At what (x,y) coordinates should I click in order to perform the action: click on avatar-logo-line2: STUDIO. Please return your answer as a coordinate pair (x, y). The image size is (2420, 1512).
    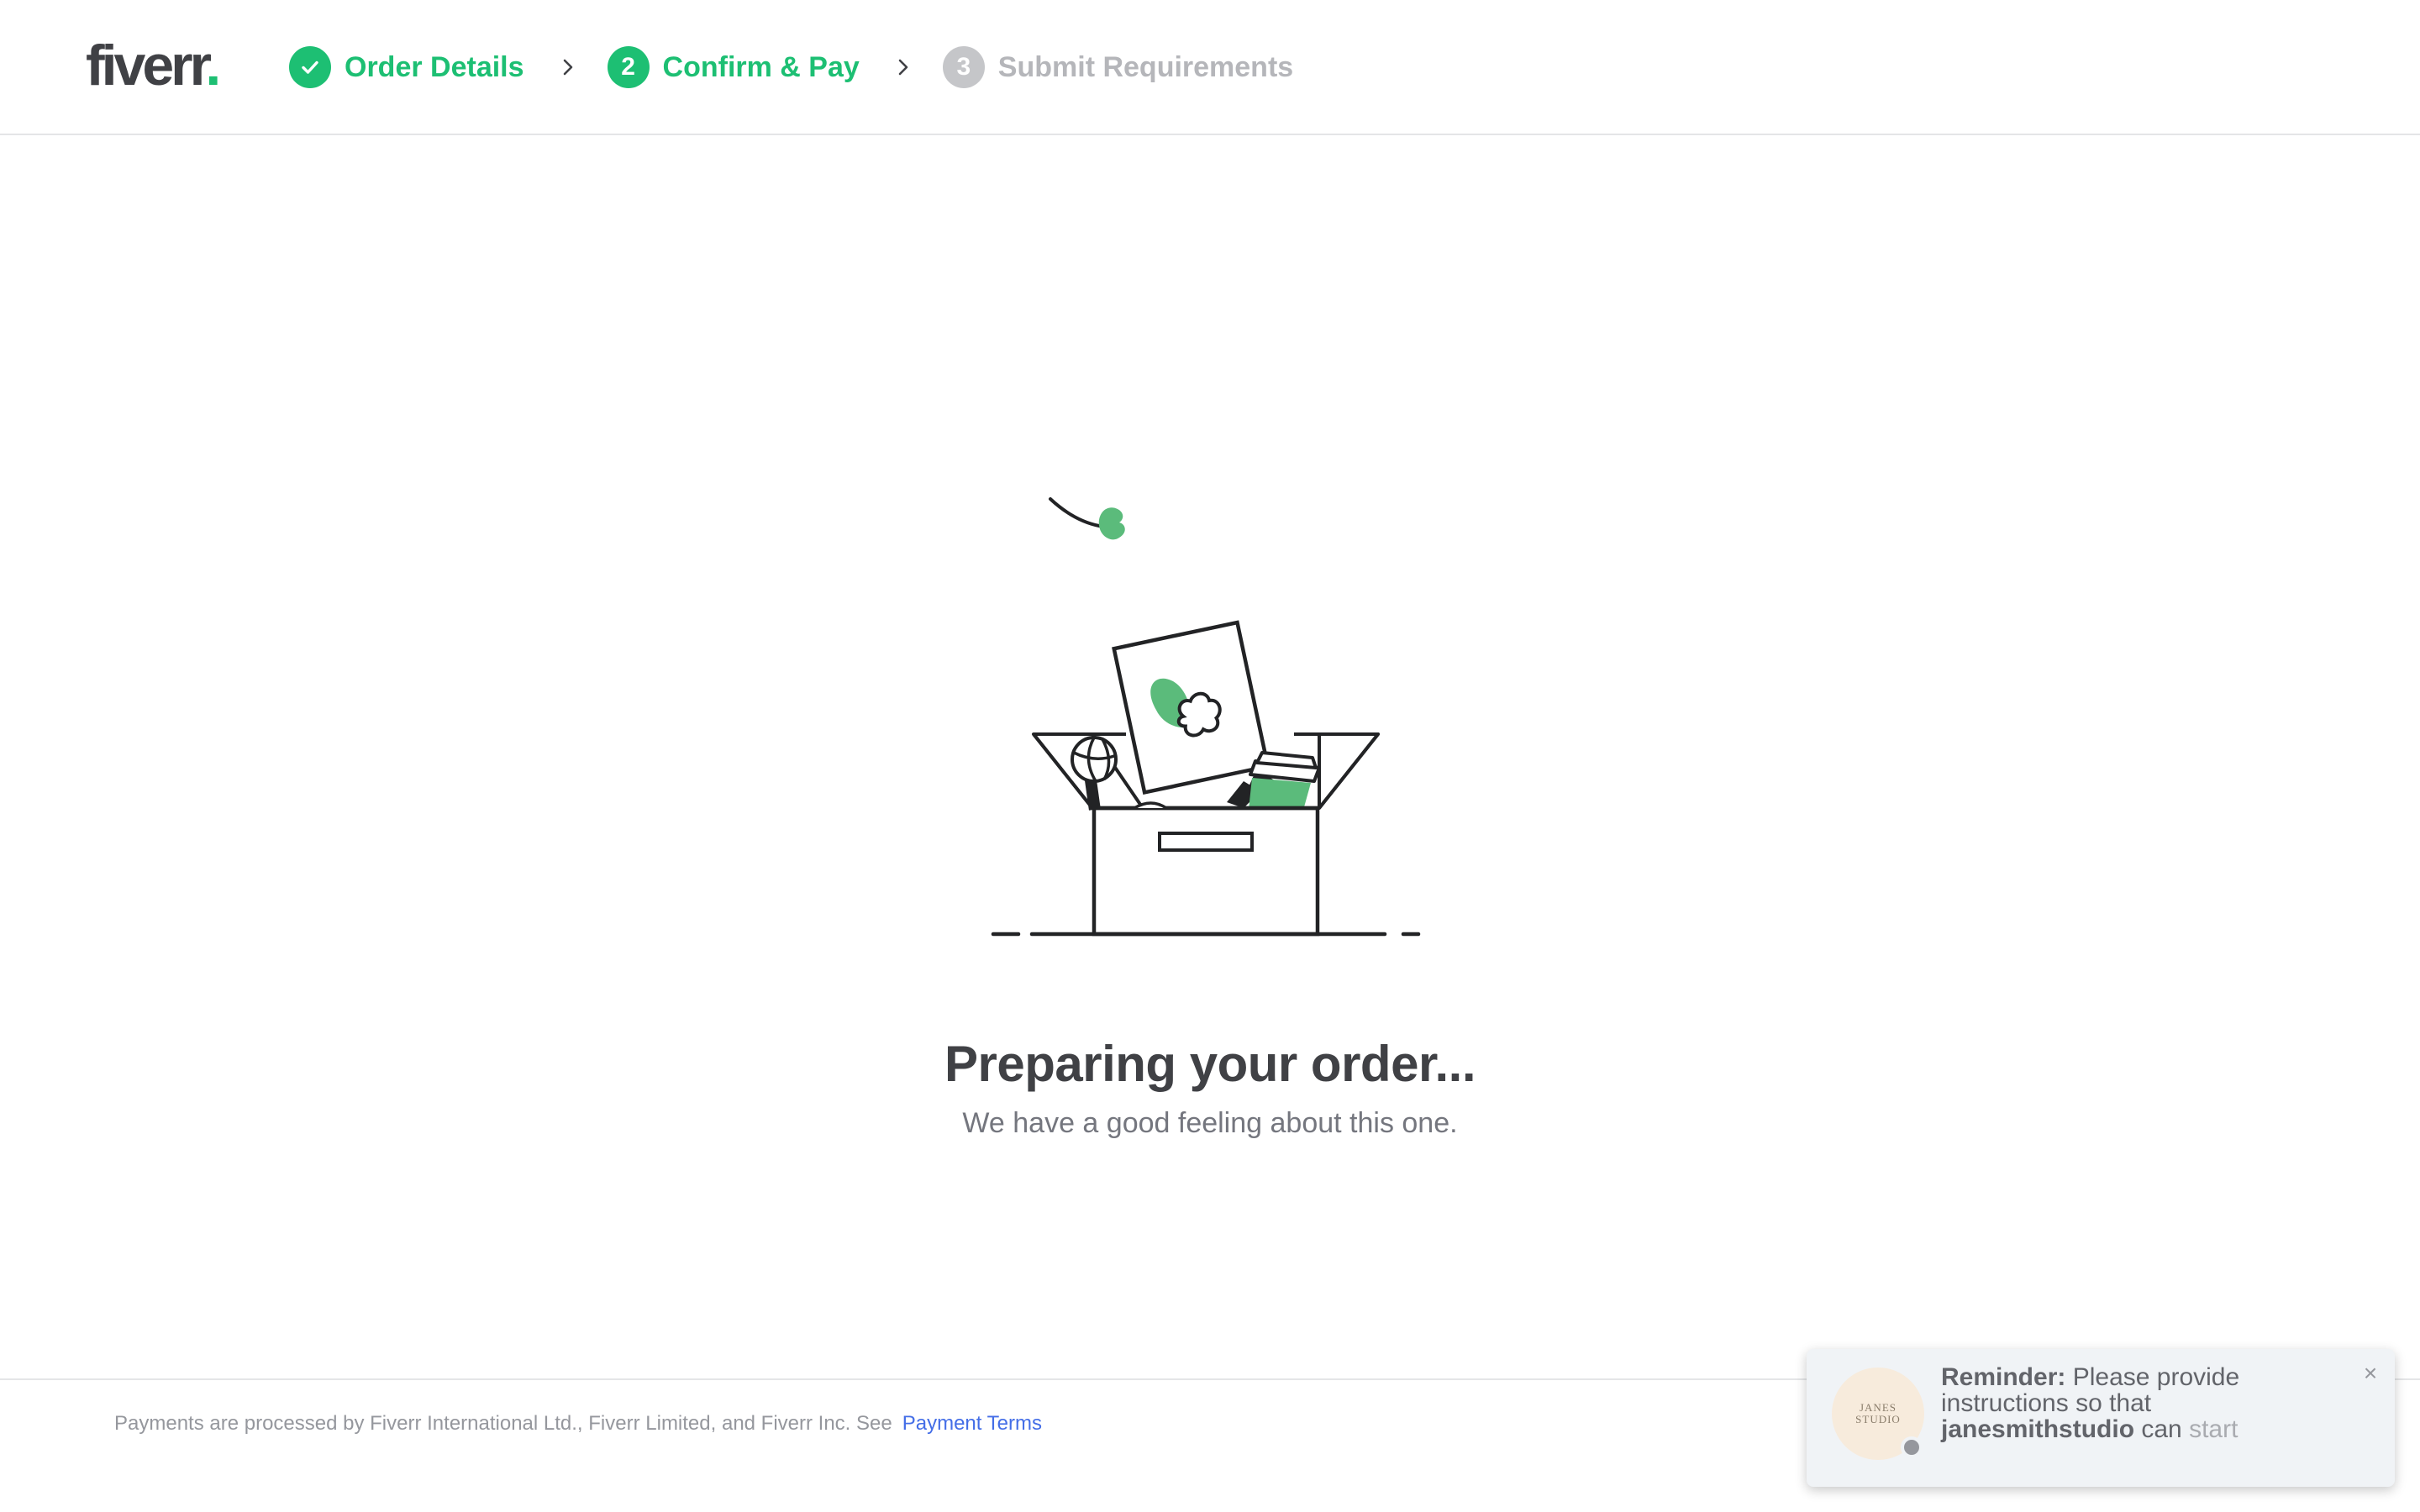
    Looking at the image, I should click on (1878, 1419).